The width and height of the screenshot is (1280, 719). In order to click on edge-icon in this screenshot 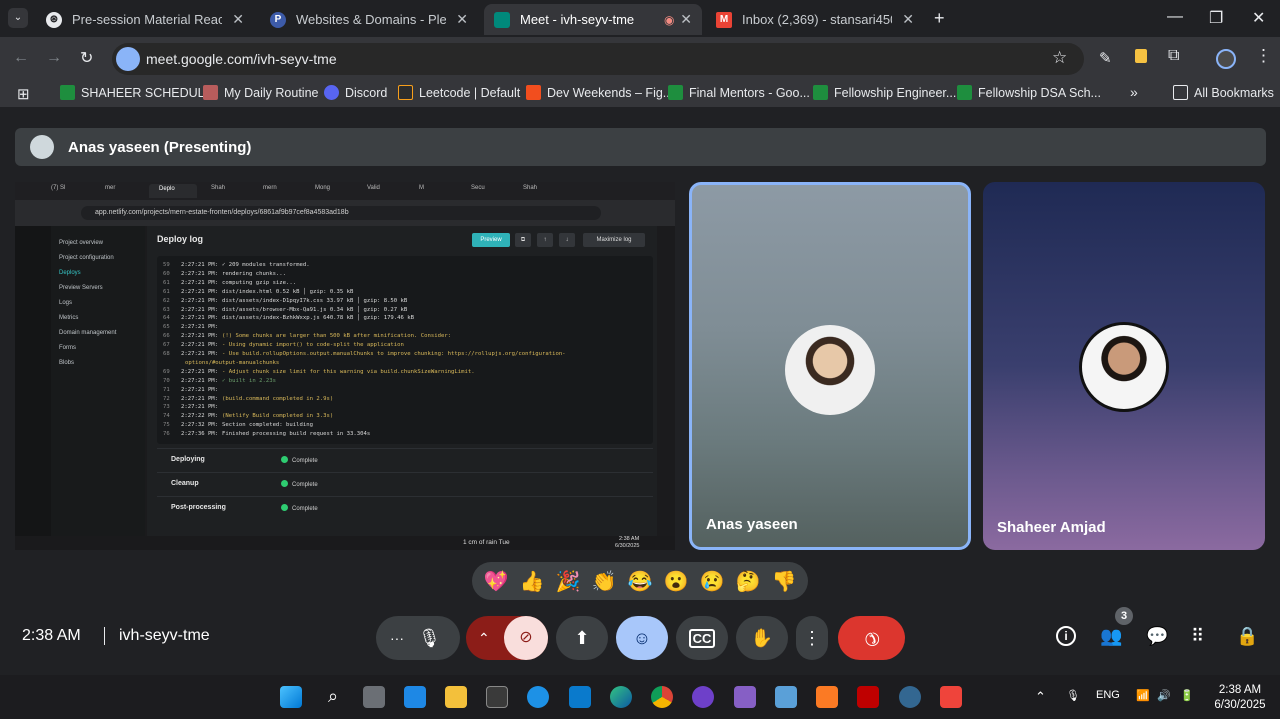, I will do `click(621, 697)`.